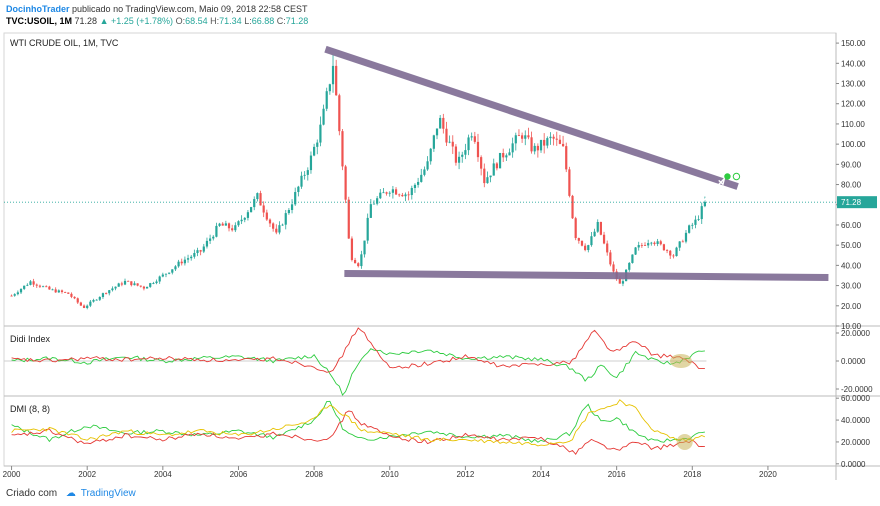 The image size is (880, 506). What do you see at coordinates (855, 420) in the screenshot?
I see `dmi-axis-tick-label: 40.0000` at bounding box center [855, 420].